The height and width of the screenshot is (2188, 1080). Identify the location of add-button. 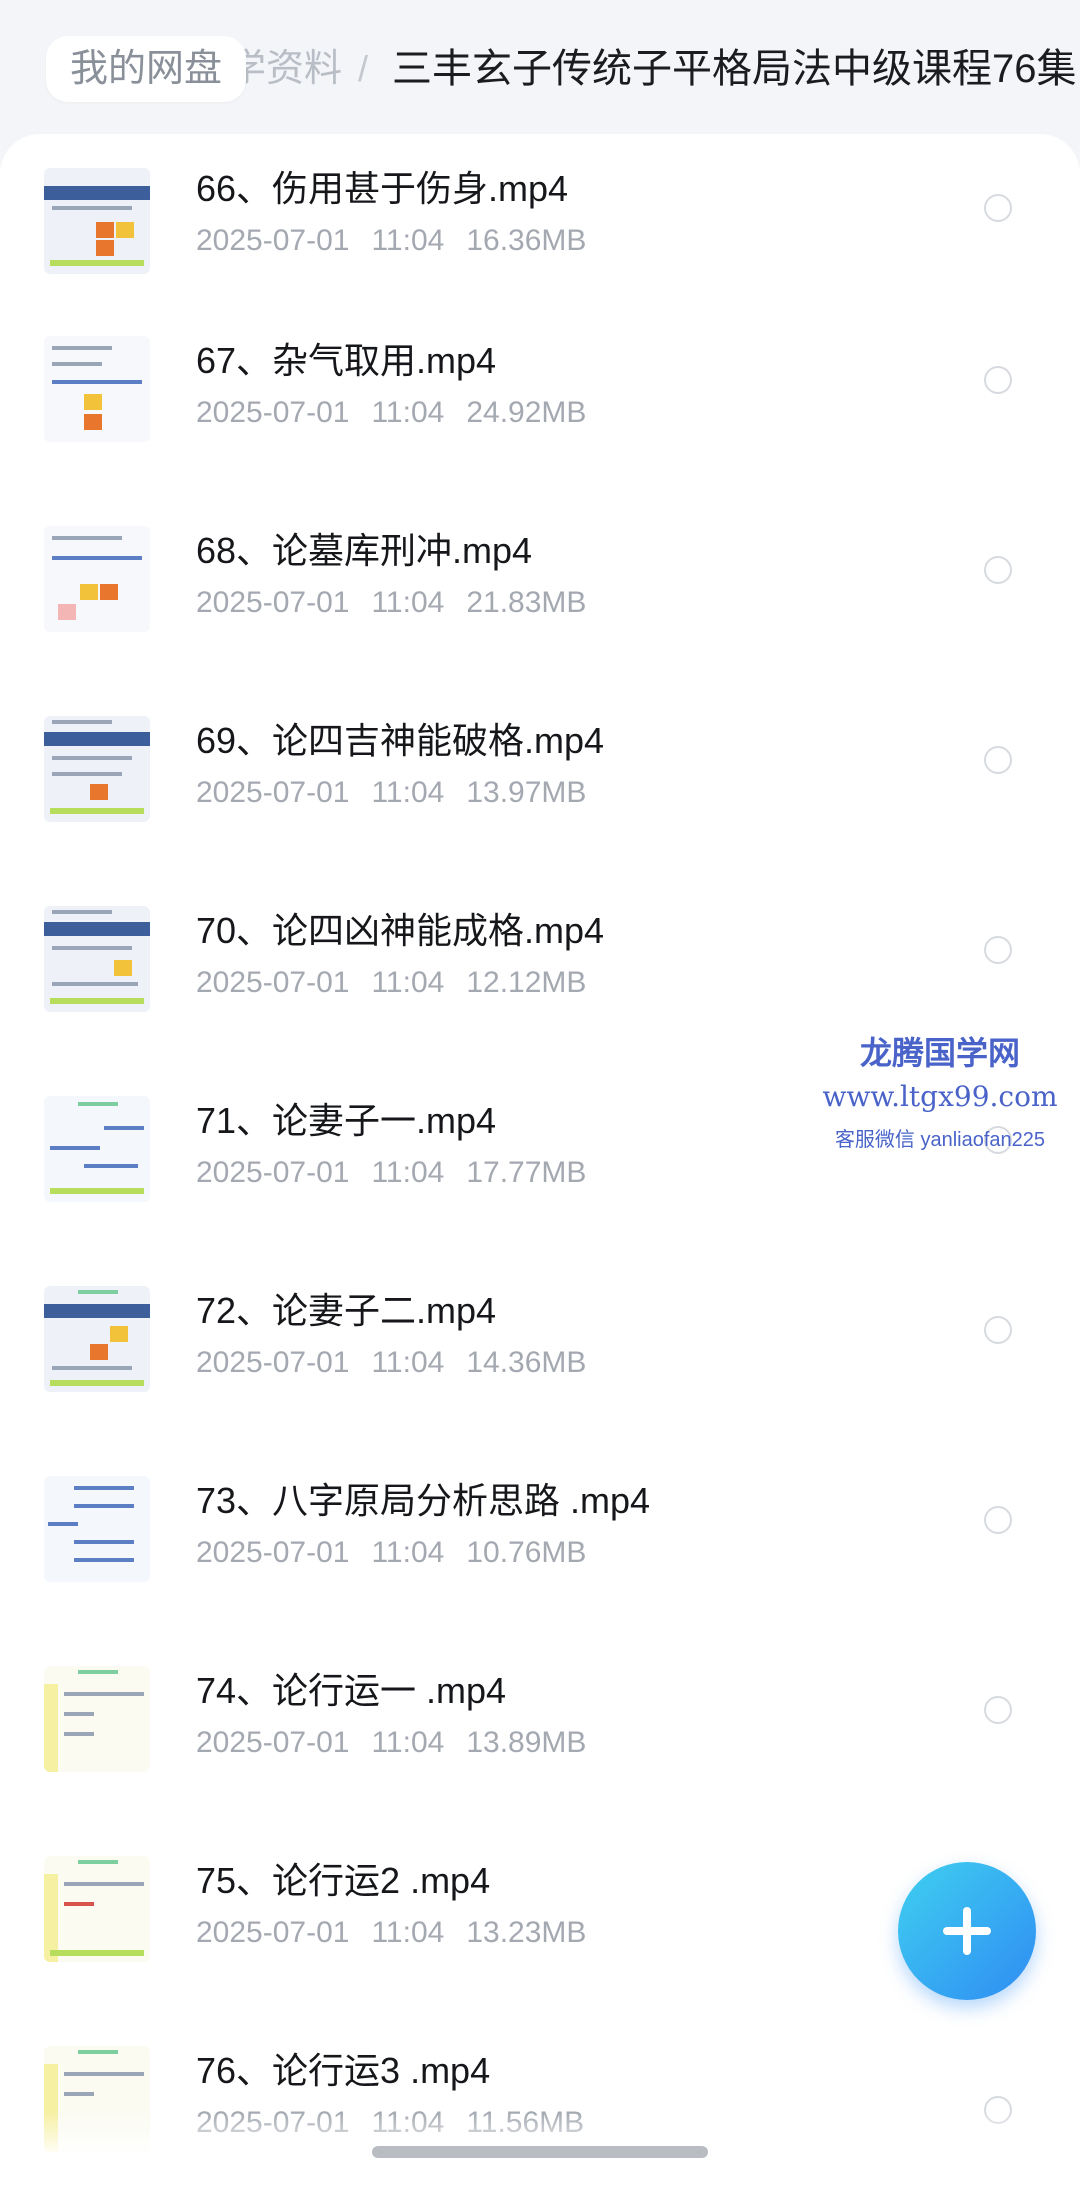
(967, 1931).